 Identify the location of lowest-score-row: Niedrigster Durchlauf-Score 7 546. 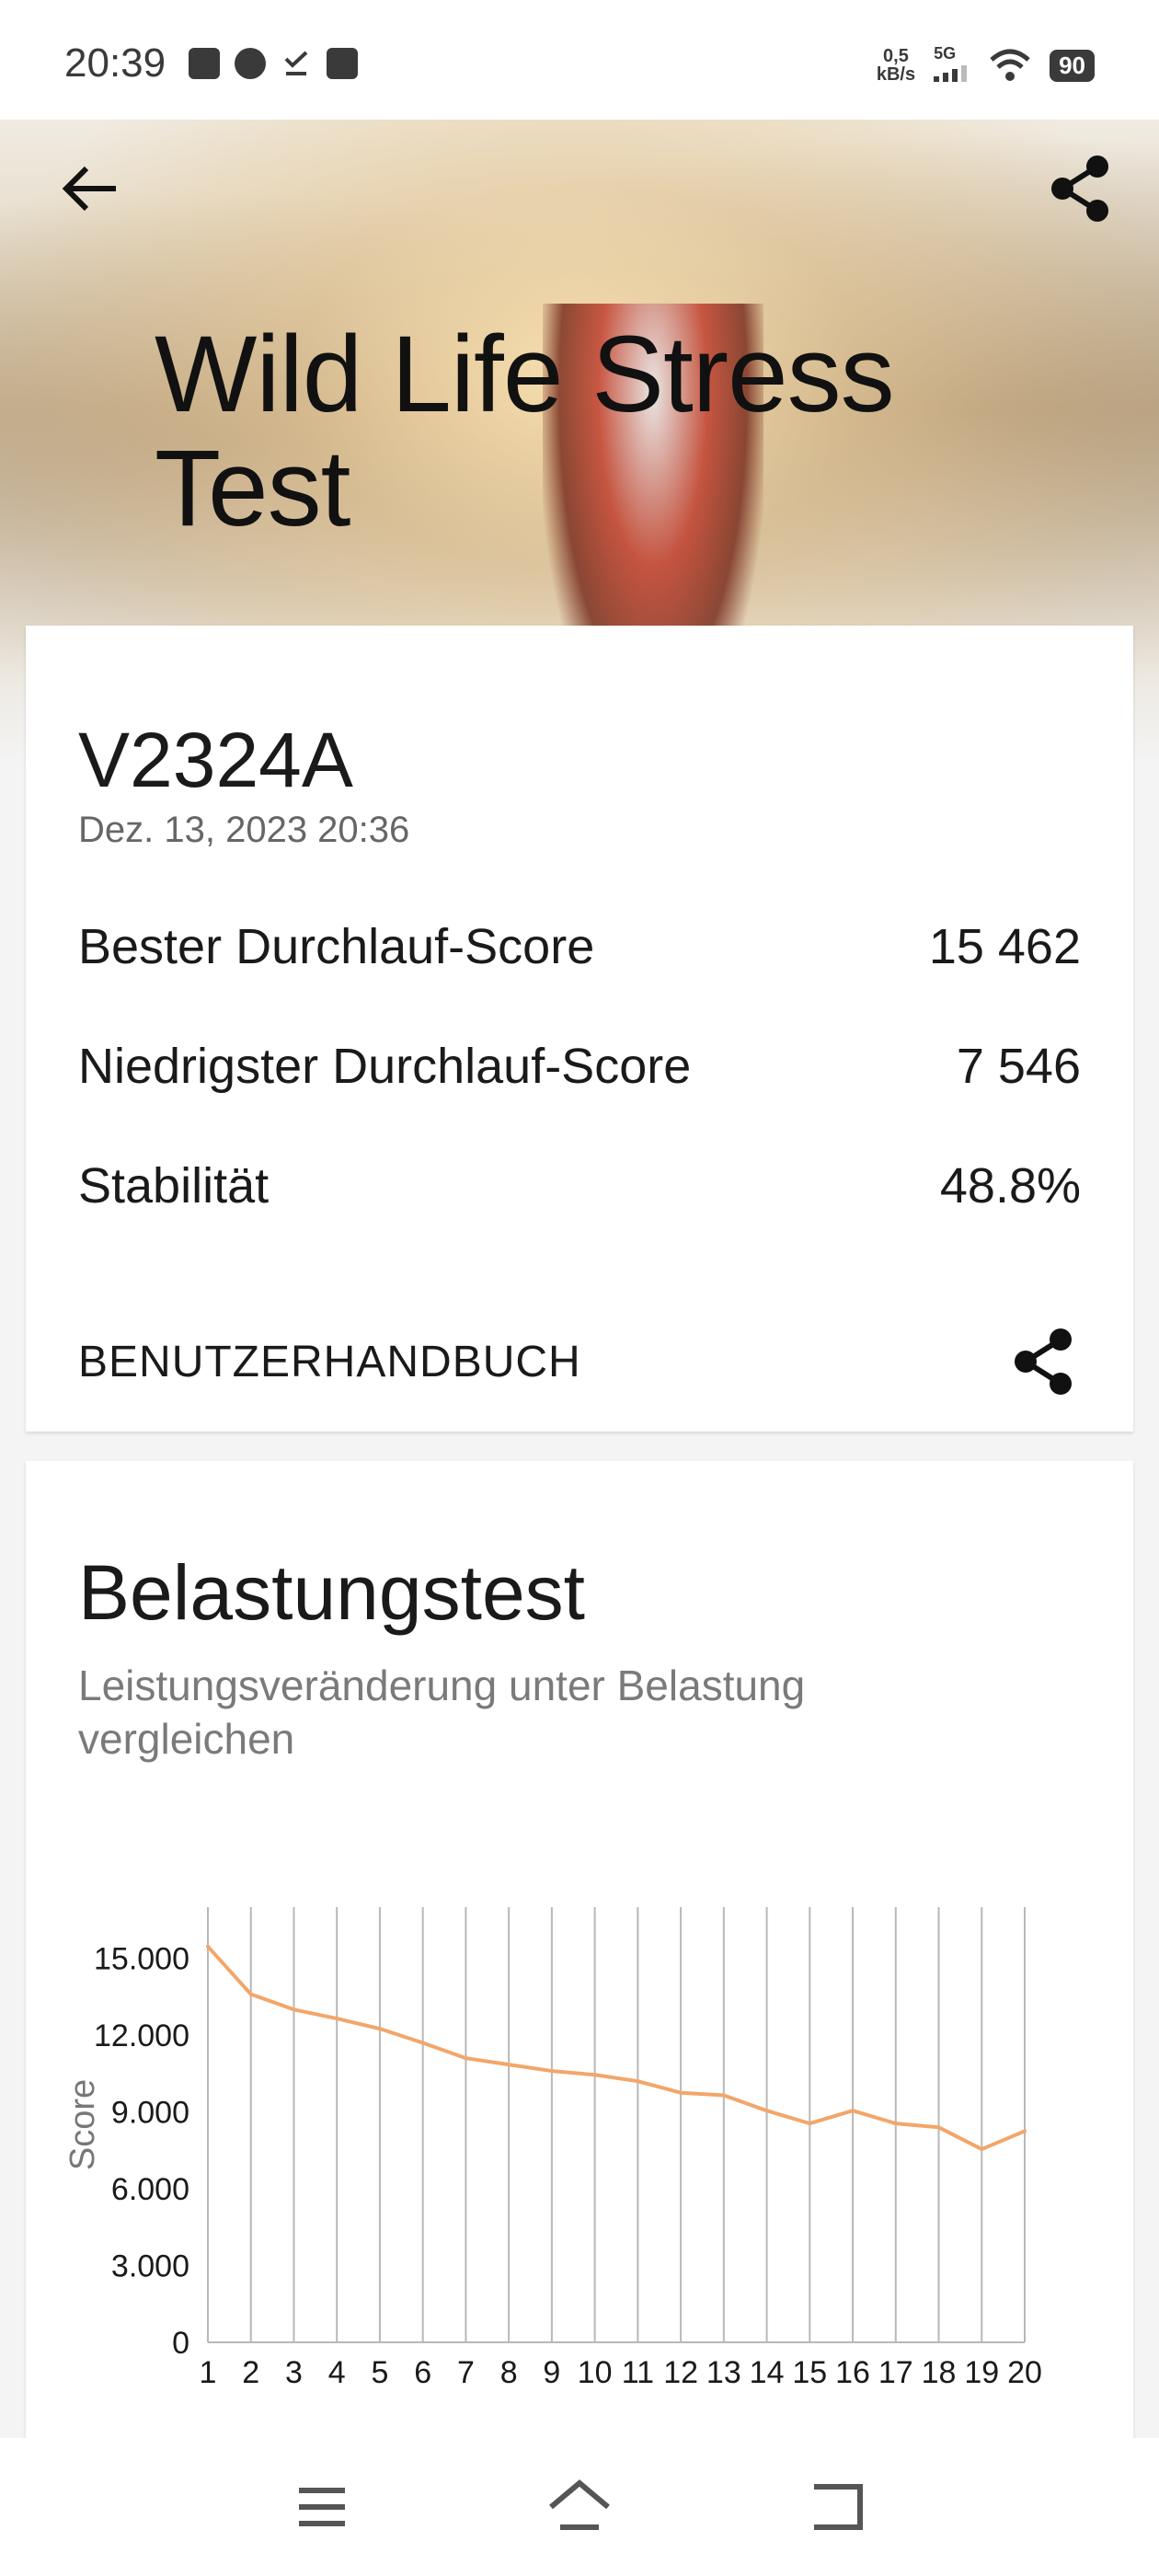
(579, 1066).